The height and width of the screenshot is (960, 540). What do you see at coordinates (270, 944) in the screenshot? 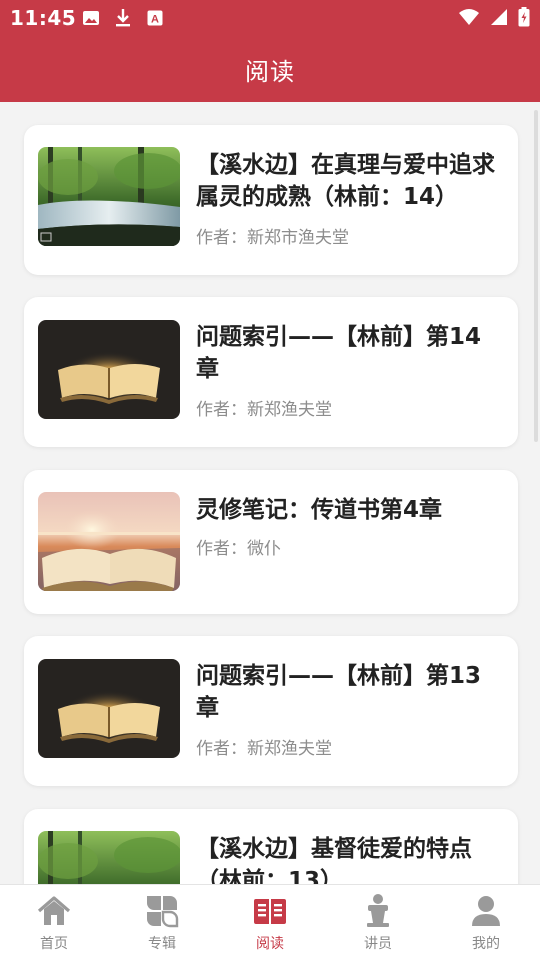
I see `tab-label: 阅读` at bounding box center [270, 944].